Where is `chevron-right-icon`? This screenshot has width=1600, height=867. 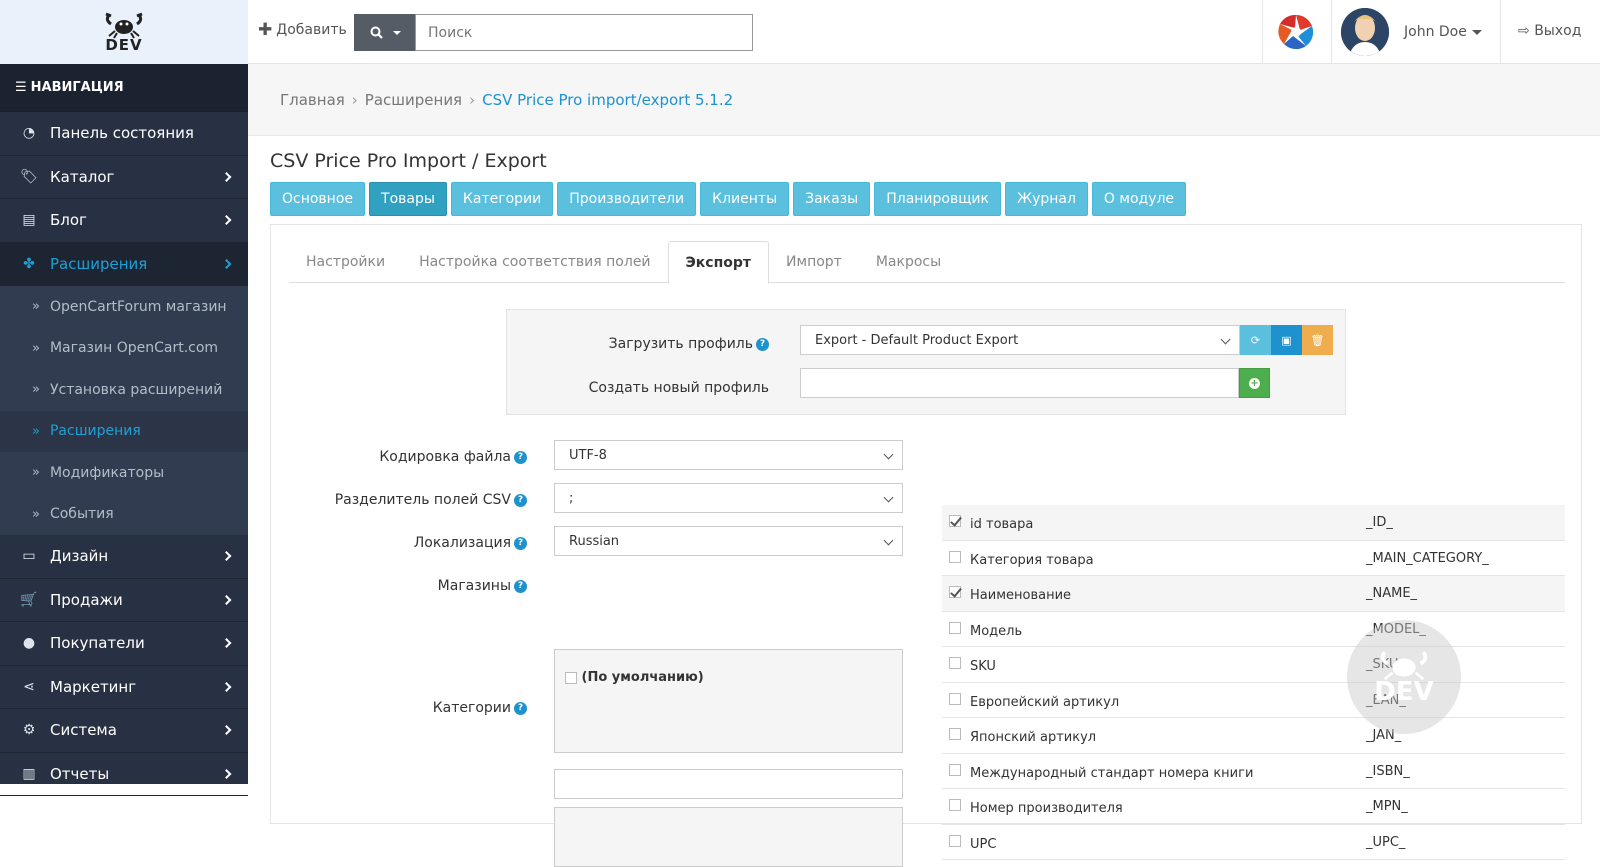
chevron-right-icon is located at coordinates (226, 686).